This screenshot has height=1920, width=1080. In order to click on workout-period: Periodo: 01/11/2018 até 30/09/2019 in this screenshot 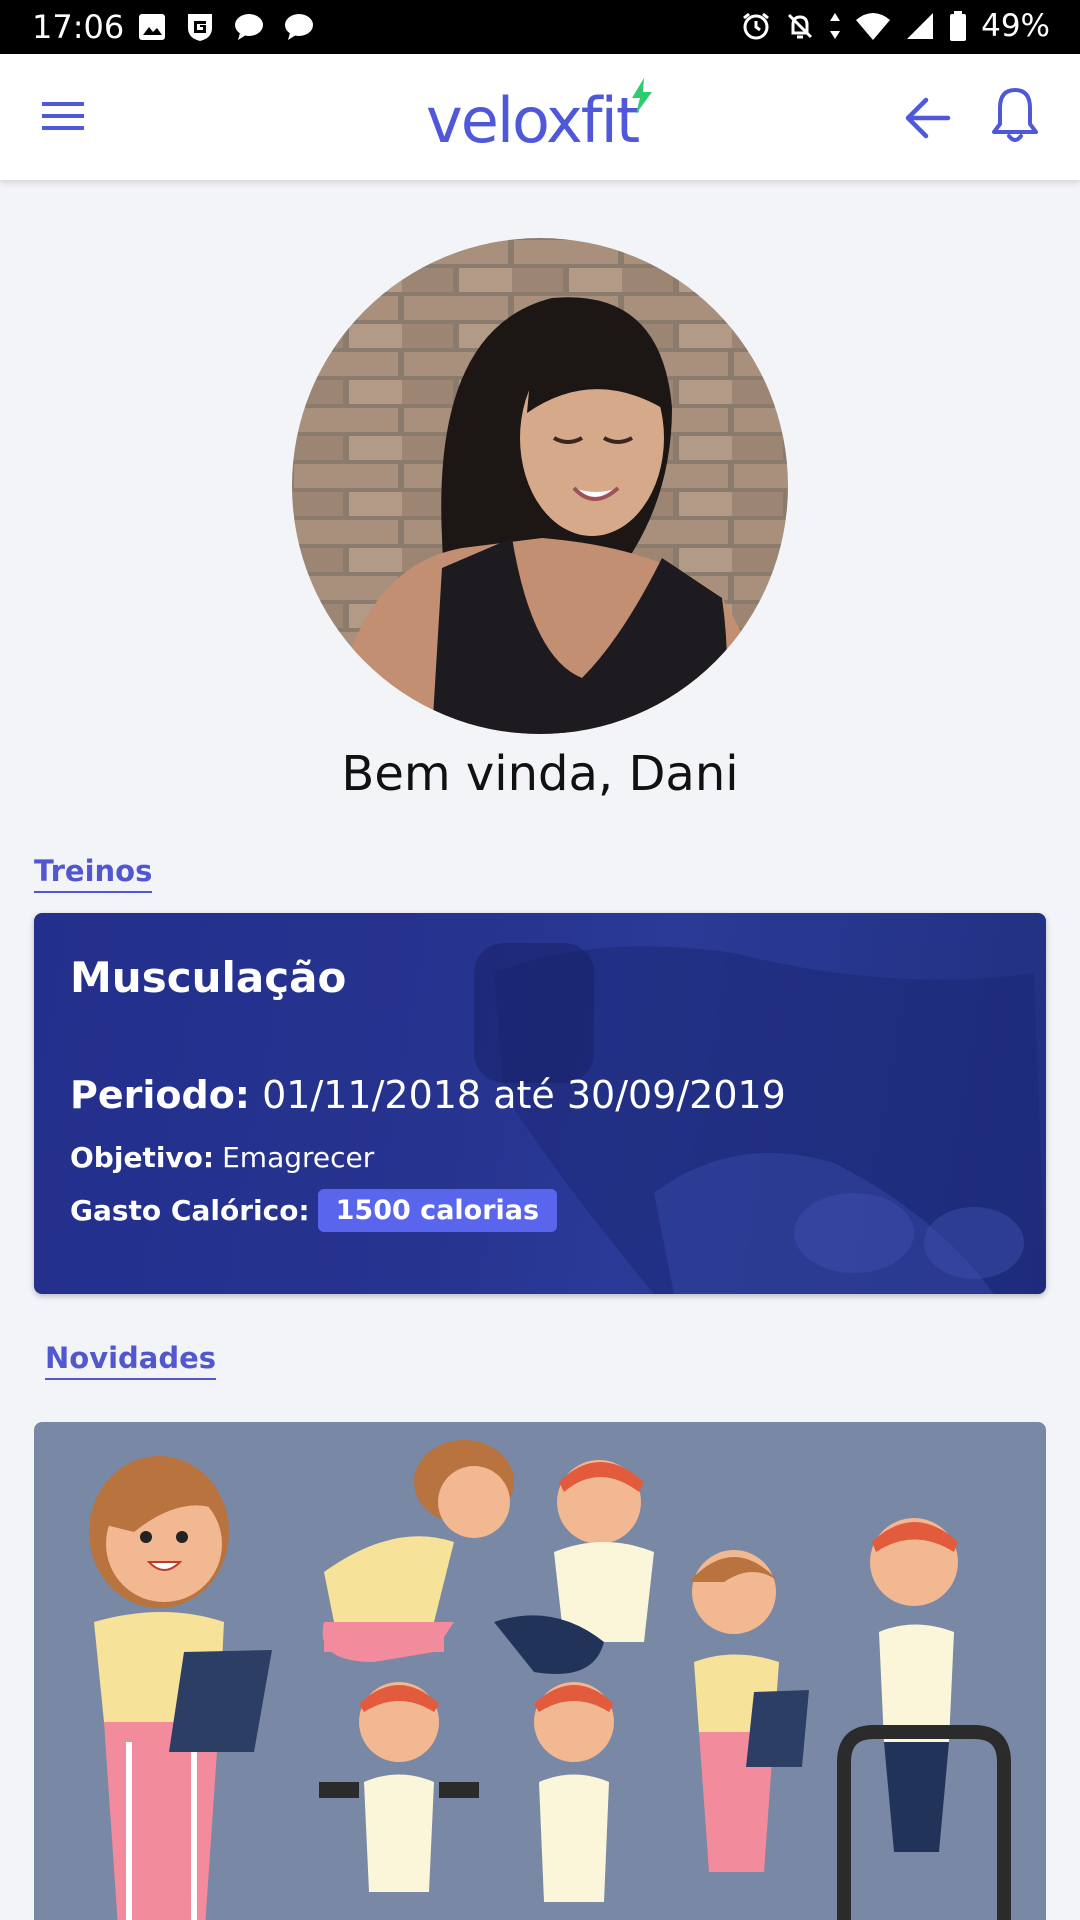, I will do `click(428, 1095)`.